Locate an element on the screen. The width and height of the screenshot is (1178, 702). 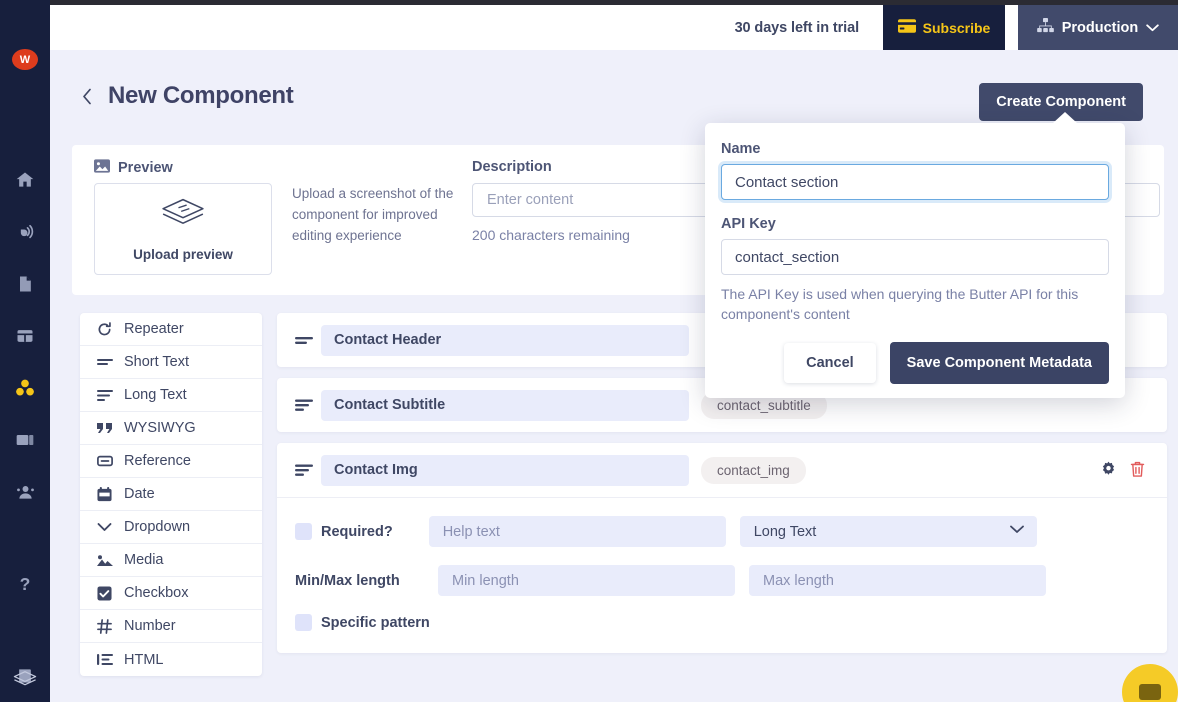
sitemap-icon is located at coordinates (1045, 27).